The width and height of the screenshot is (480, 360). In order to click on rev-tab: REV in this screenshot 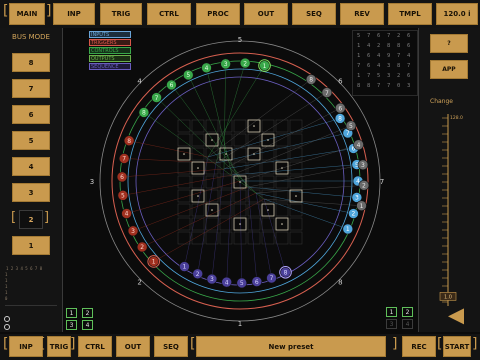, I will do `click(362, 14)`.